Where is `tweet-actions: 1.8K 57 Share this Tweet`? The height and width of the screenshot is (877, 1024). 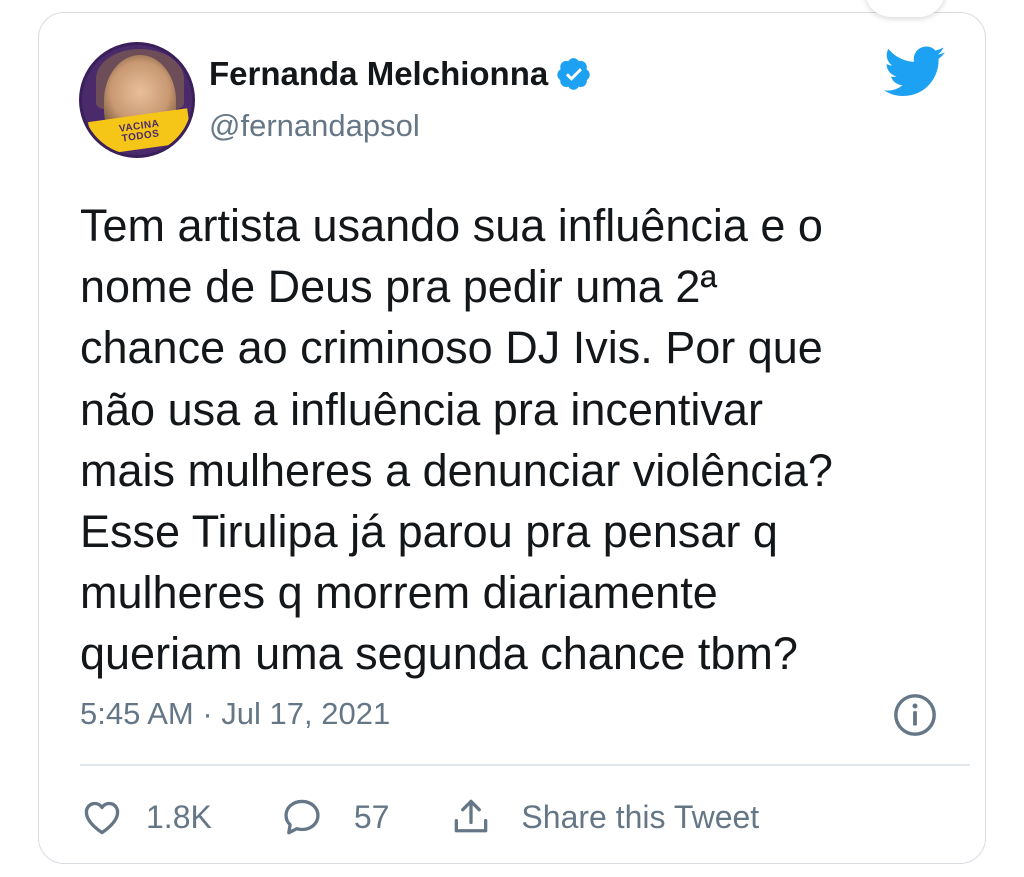 tweet-actions: 1.8K 57 Share this Tweet is located at coordinates (419, 817).